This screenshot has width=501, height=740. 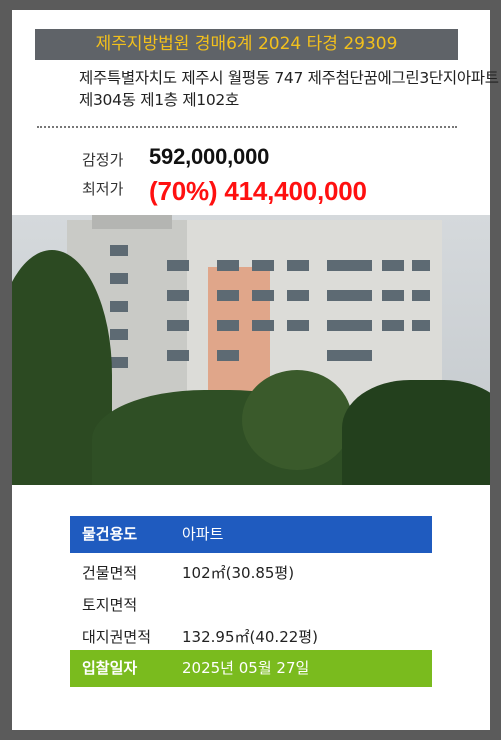 I want to click on appraisal-price-label: 감정가, so click(x=103, y=160).